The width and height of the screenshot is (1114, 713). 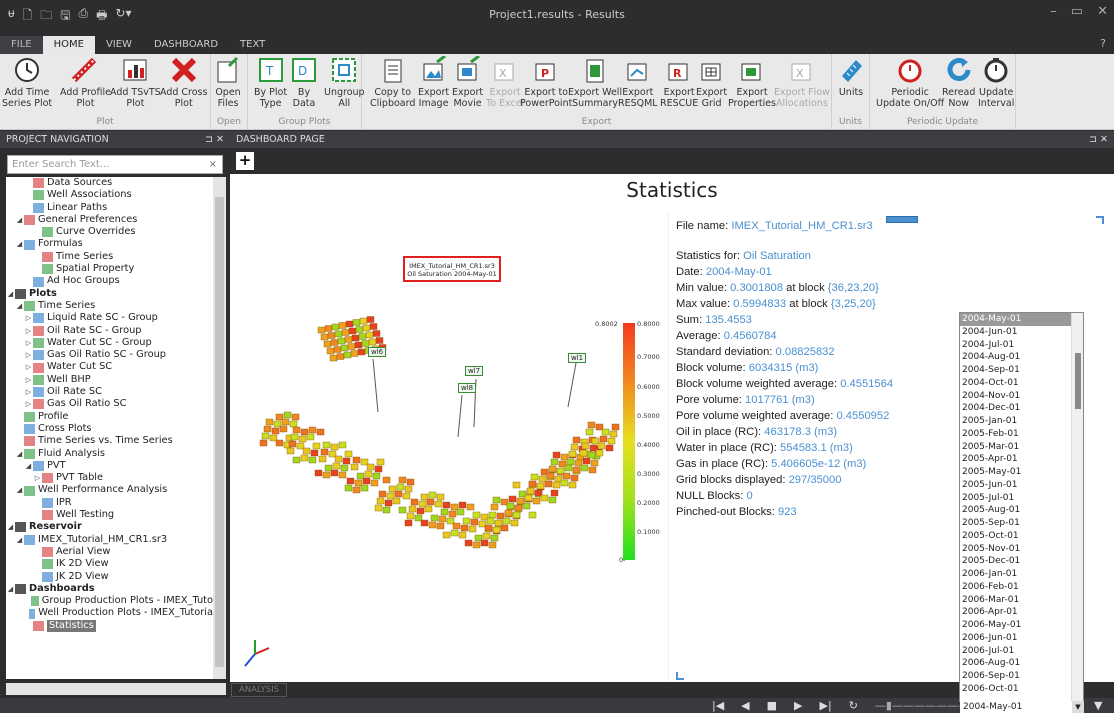 What do you see at coordinates (1021, 638) in the screenshot?
I see `date-option: 2006-Jun-01` at bounding box center [1021, 638].